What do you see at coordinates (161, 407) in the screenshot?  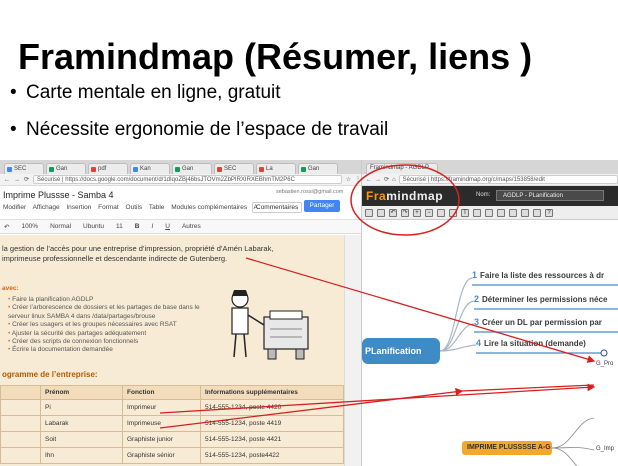 I see `table-cell: Imprimeur` at bounding box center [161, 407].